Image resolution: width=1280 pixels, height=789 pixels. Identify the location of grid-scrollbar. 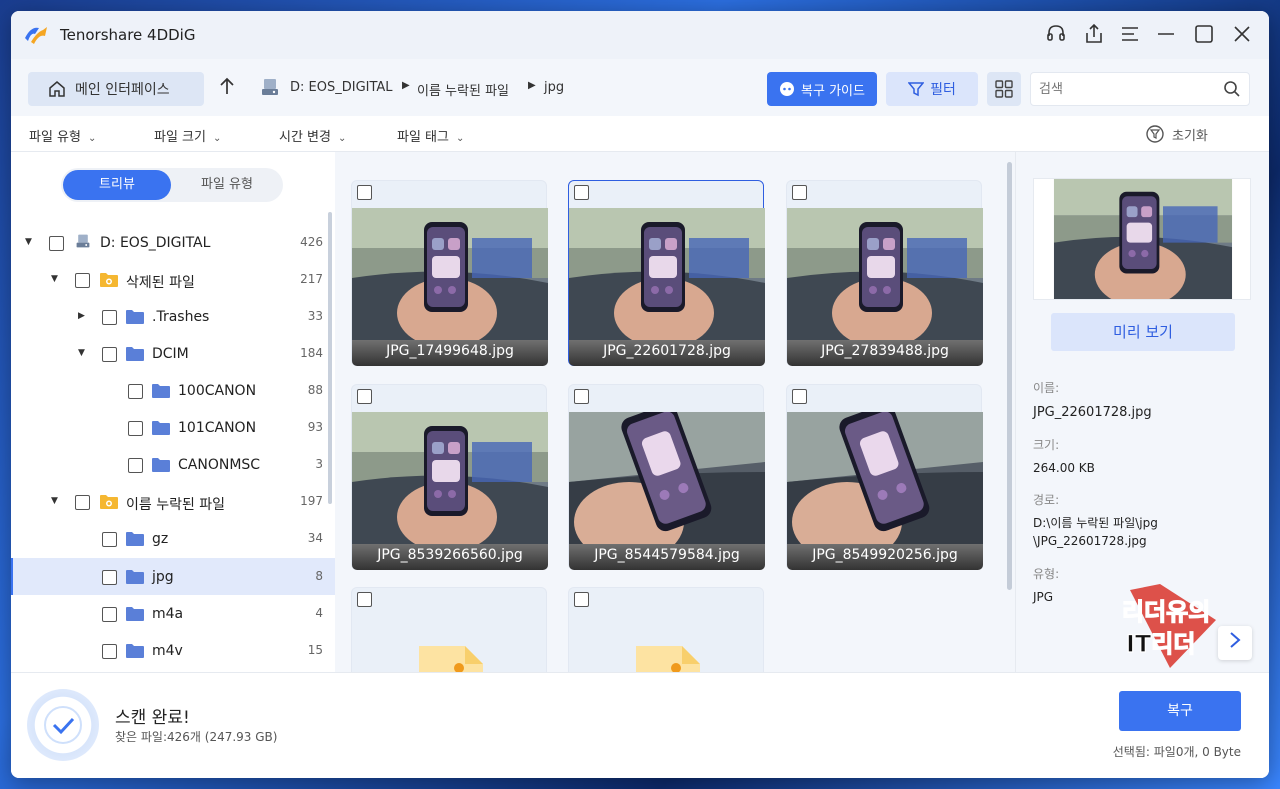
(1009, 376).